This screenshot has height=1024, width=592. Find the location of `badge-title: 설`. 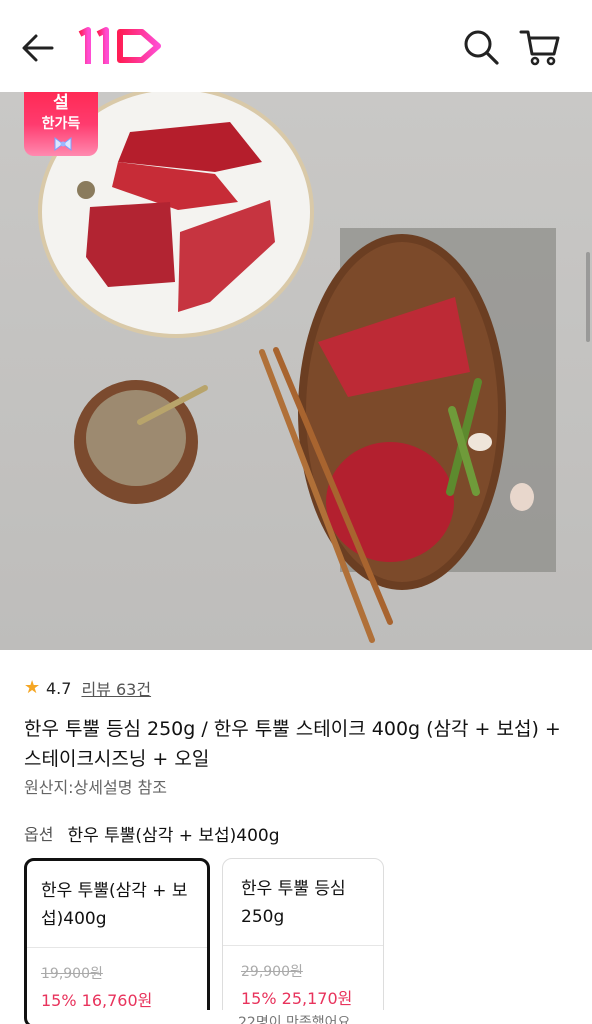

badge-title: 설 is located at coordinates (61, 103).